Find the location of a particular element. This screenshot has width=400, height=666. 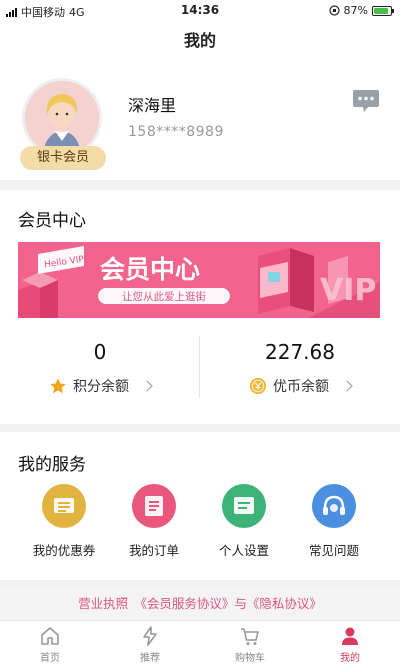

message-icon is located at coordinates (366, 101).